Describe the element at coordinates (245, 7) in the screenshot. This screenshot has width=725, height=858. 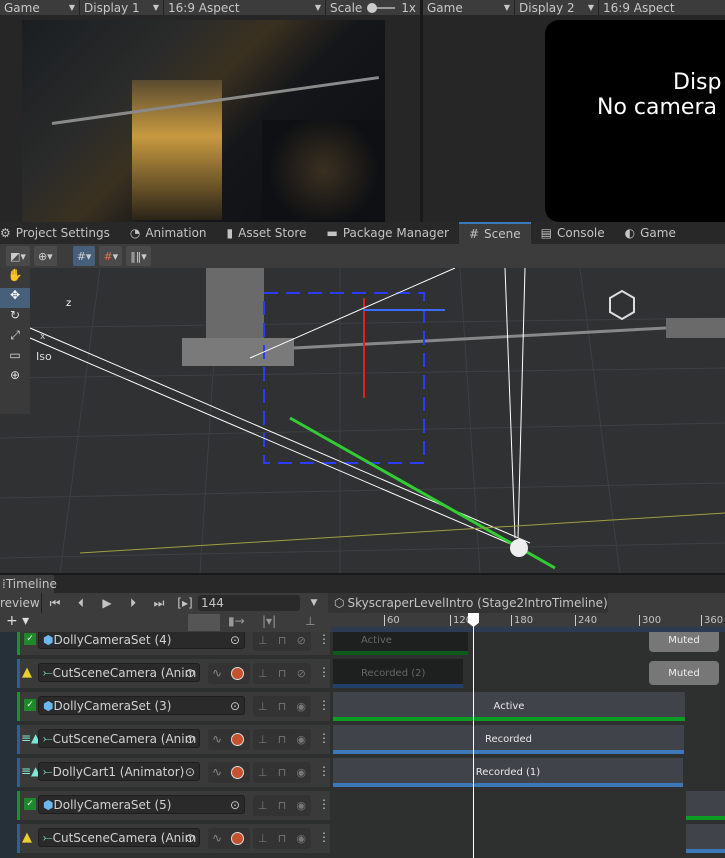
I see `aspect-dropdown: 16:9 Aspect ▼` at that location.